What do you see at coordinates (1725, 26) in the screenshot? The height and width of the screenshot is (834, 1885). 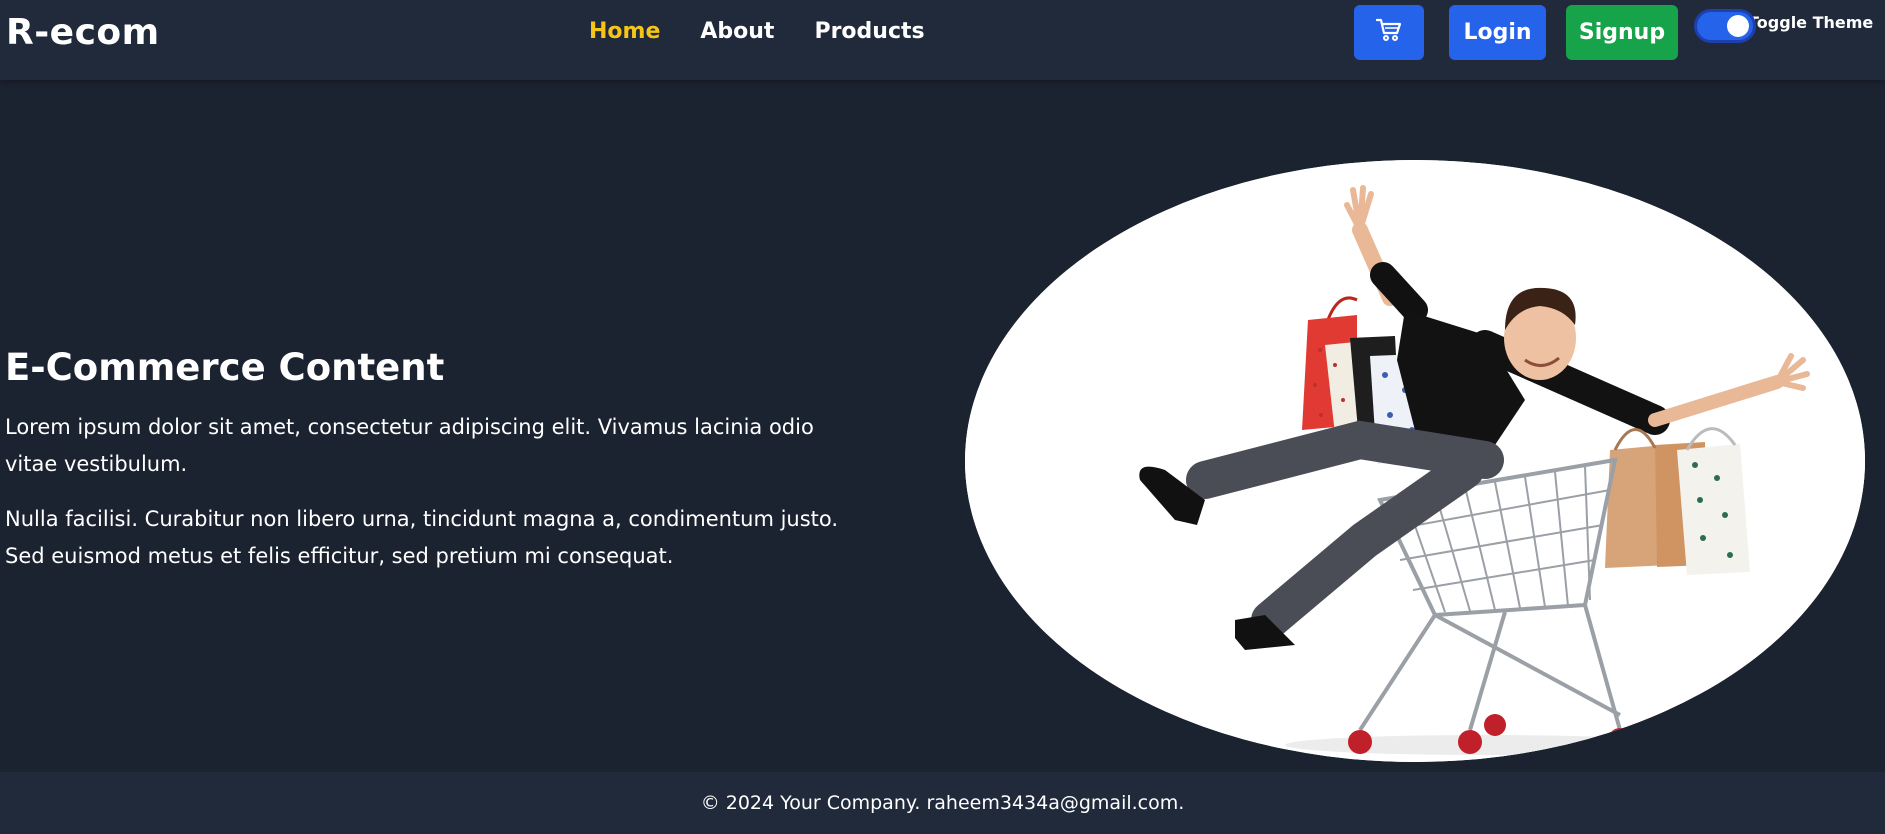 I see `toggle-switch` at bounding box center [1725, 26].